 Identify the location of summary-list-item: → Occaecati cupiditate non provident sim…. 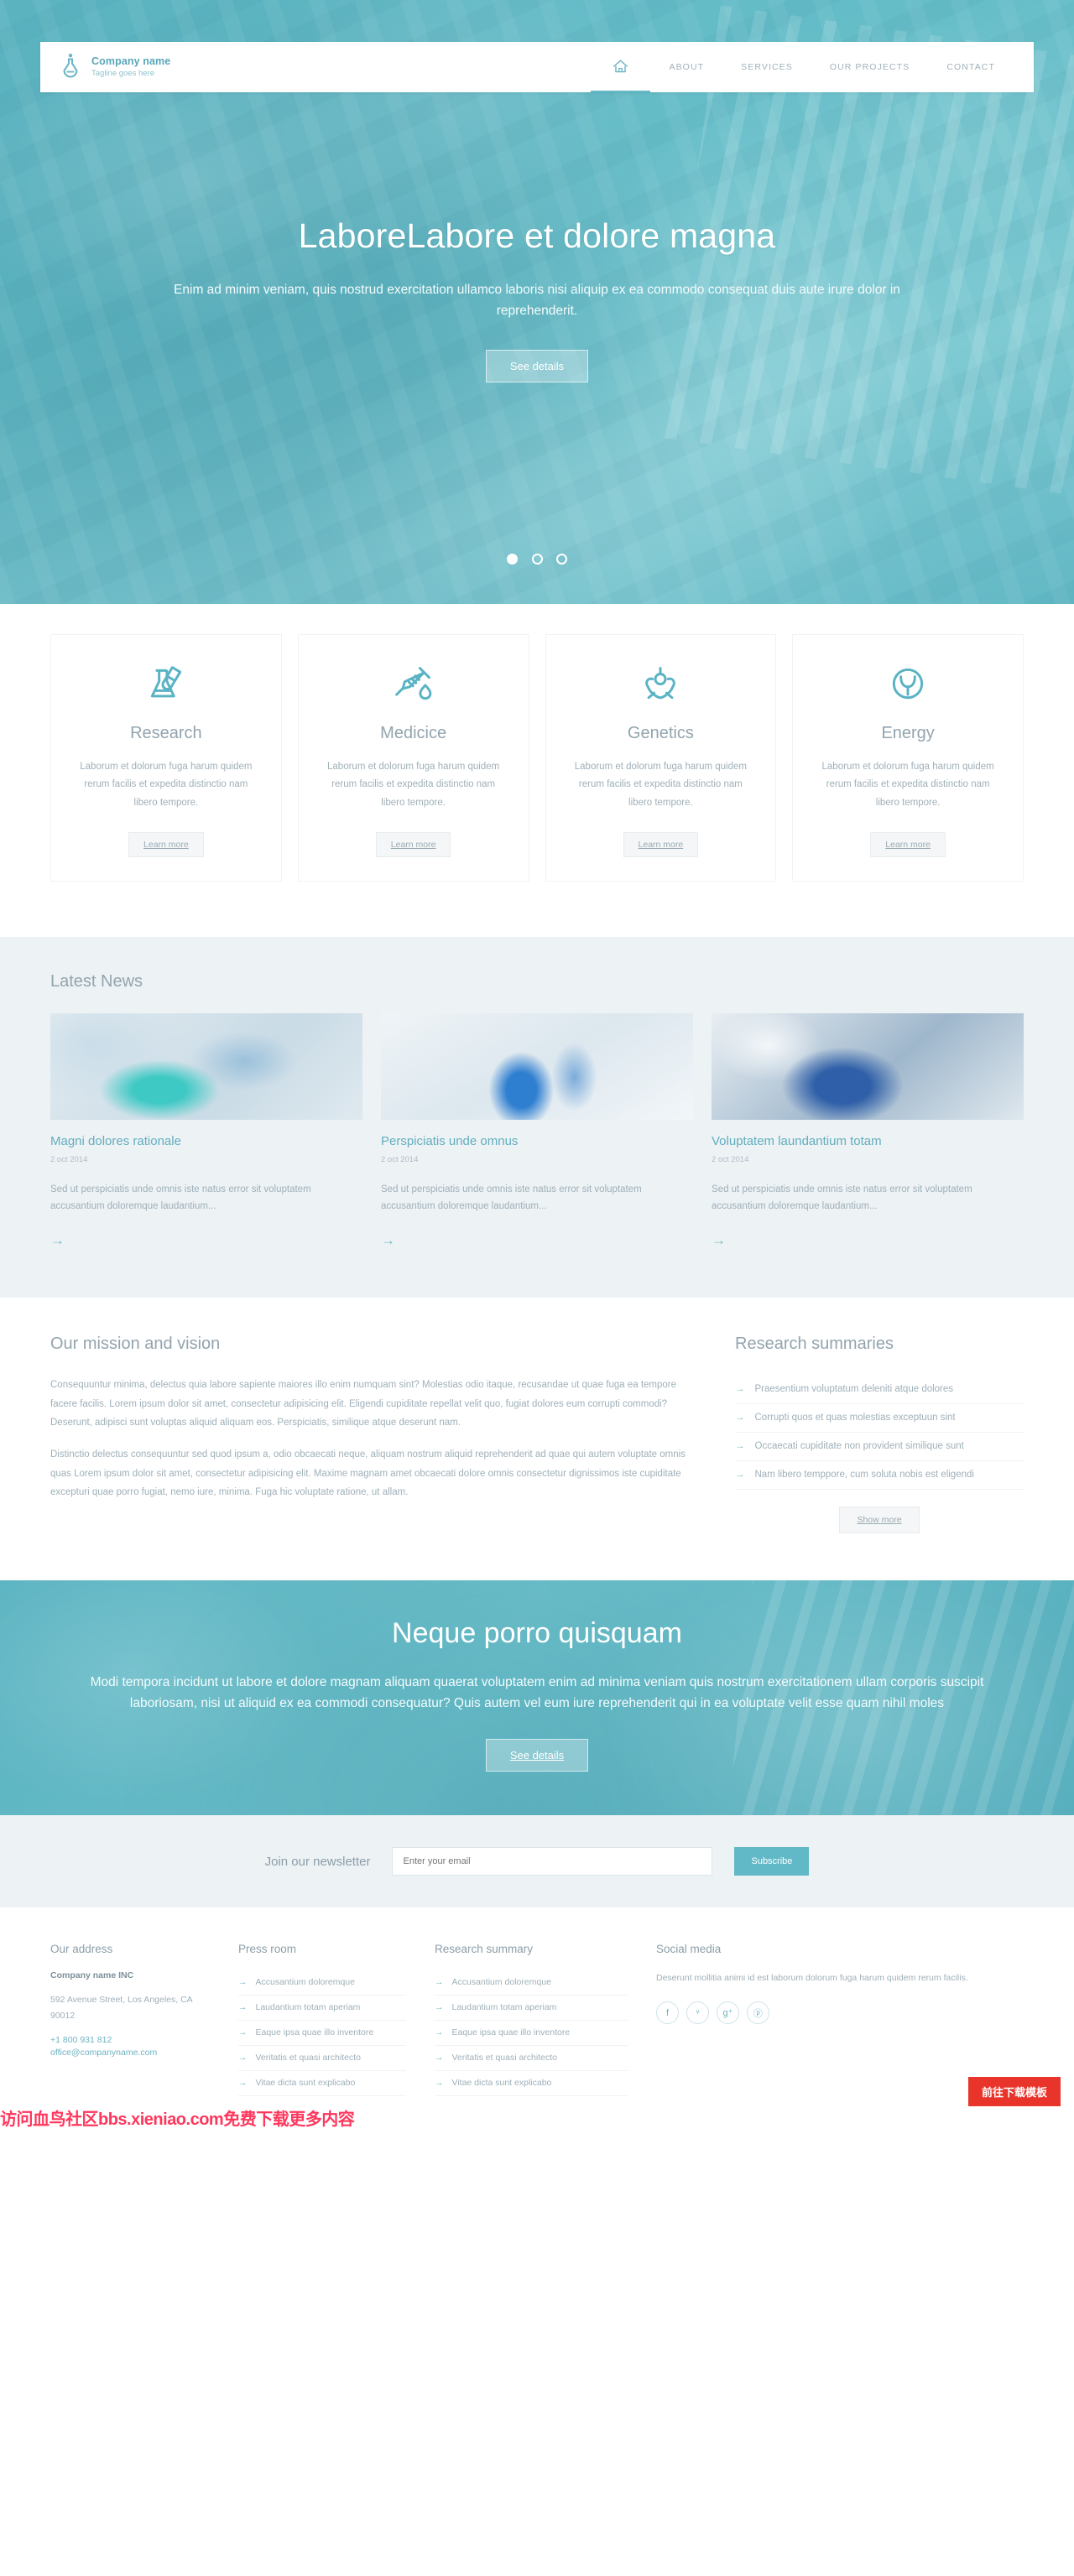
(880, 1447).